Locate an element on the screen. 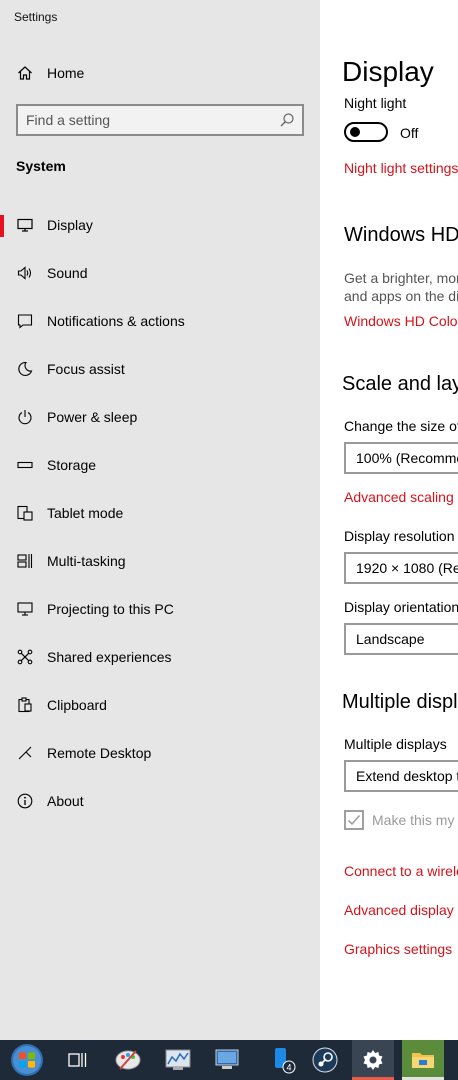 Image resolution: width=458 pixels, height=1080 pixels. search-input is located at coordinates (146, 120).